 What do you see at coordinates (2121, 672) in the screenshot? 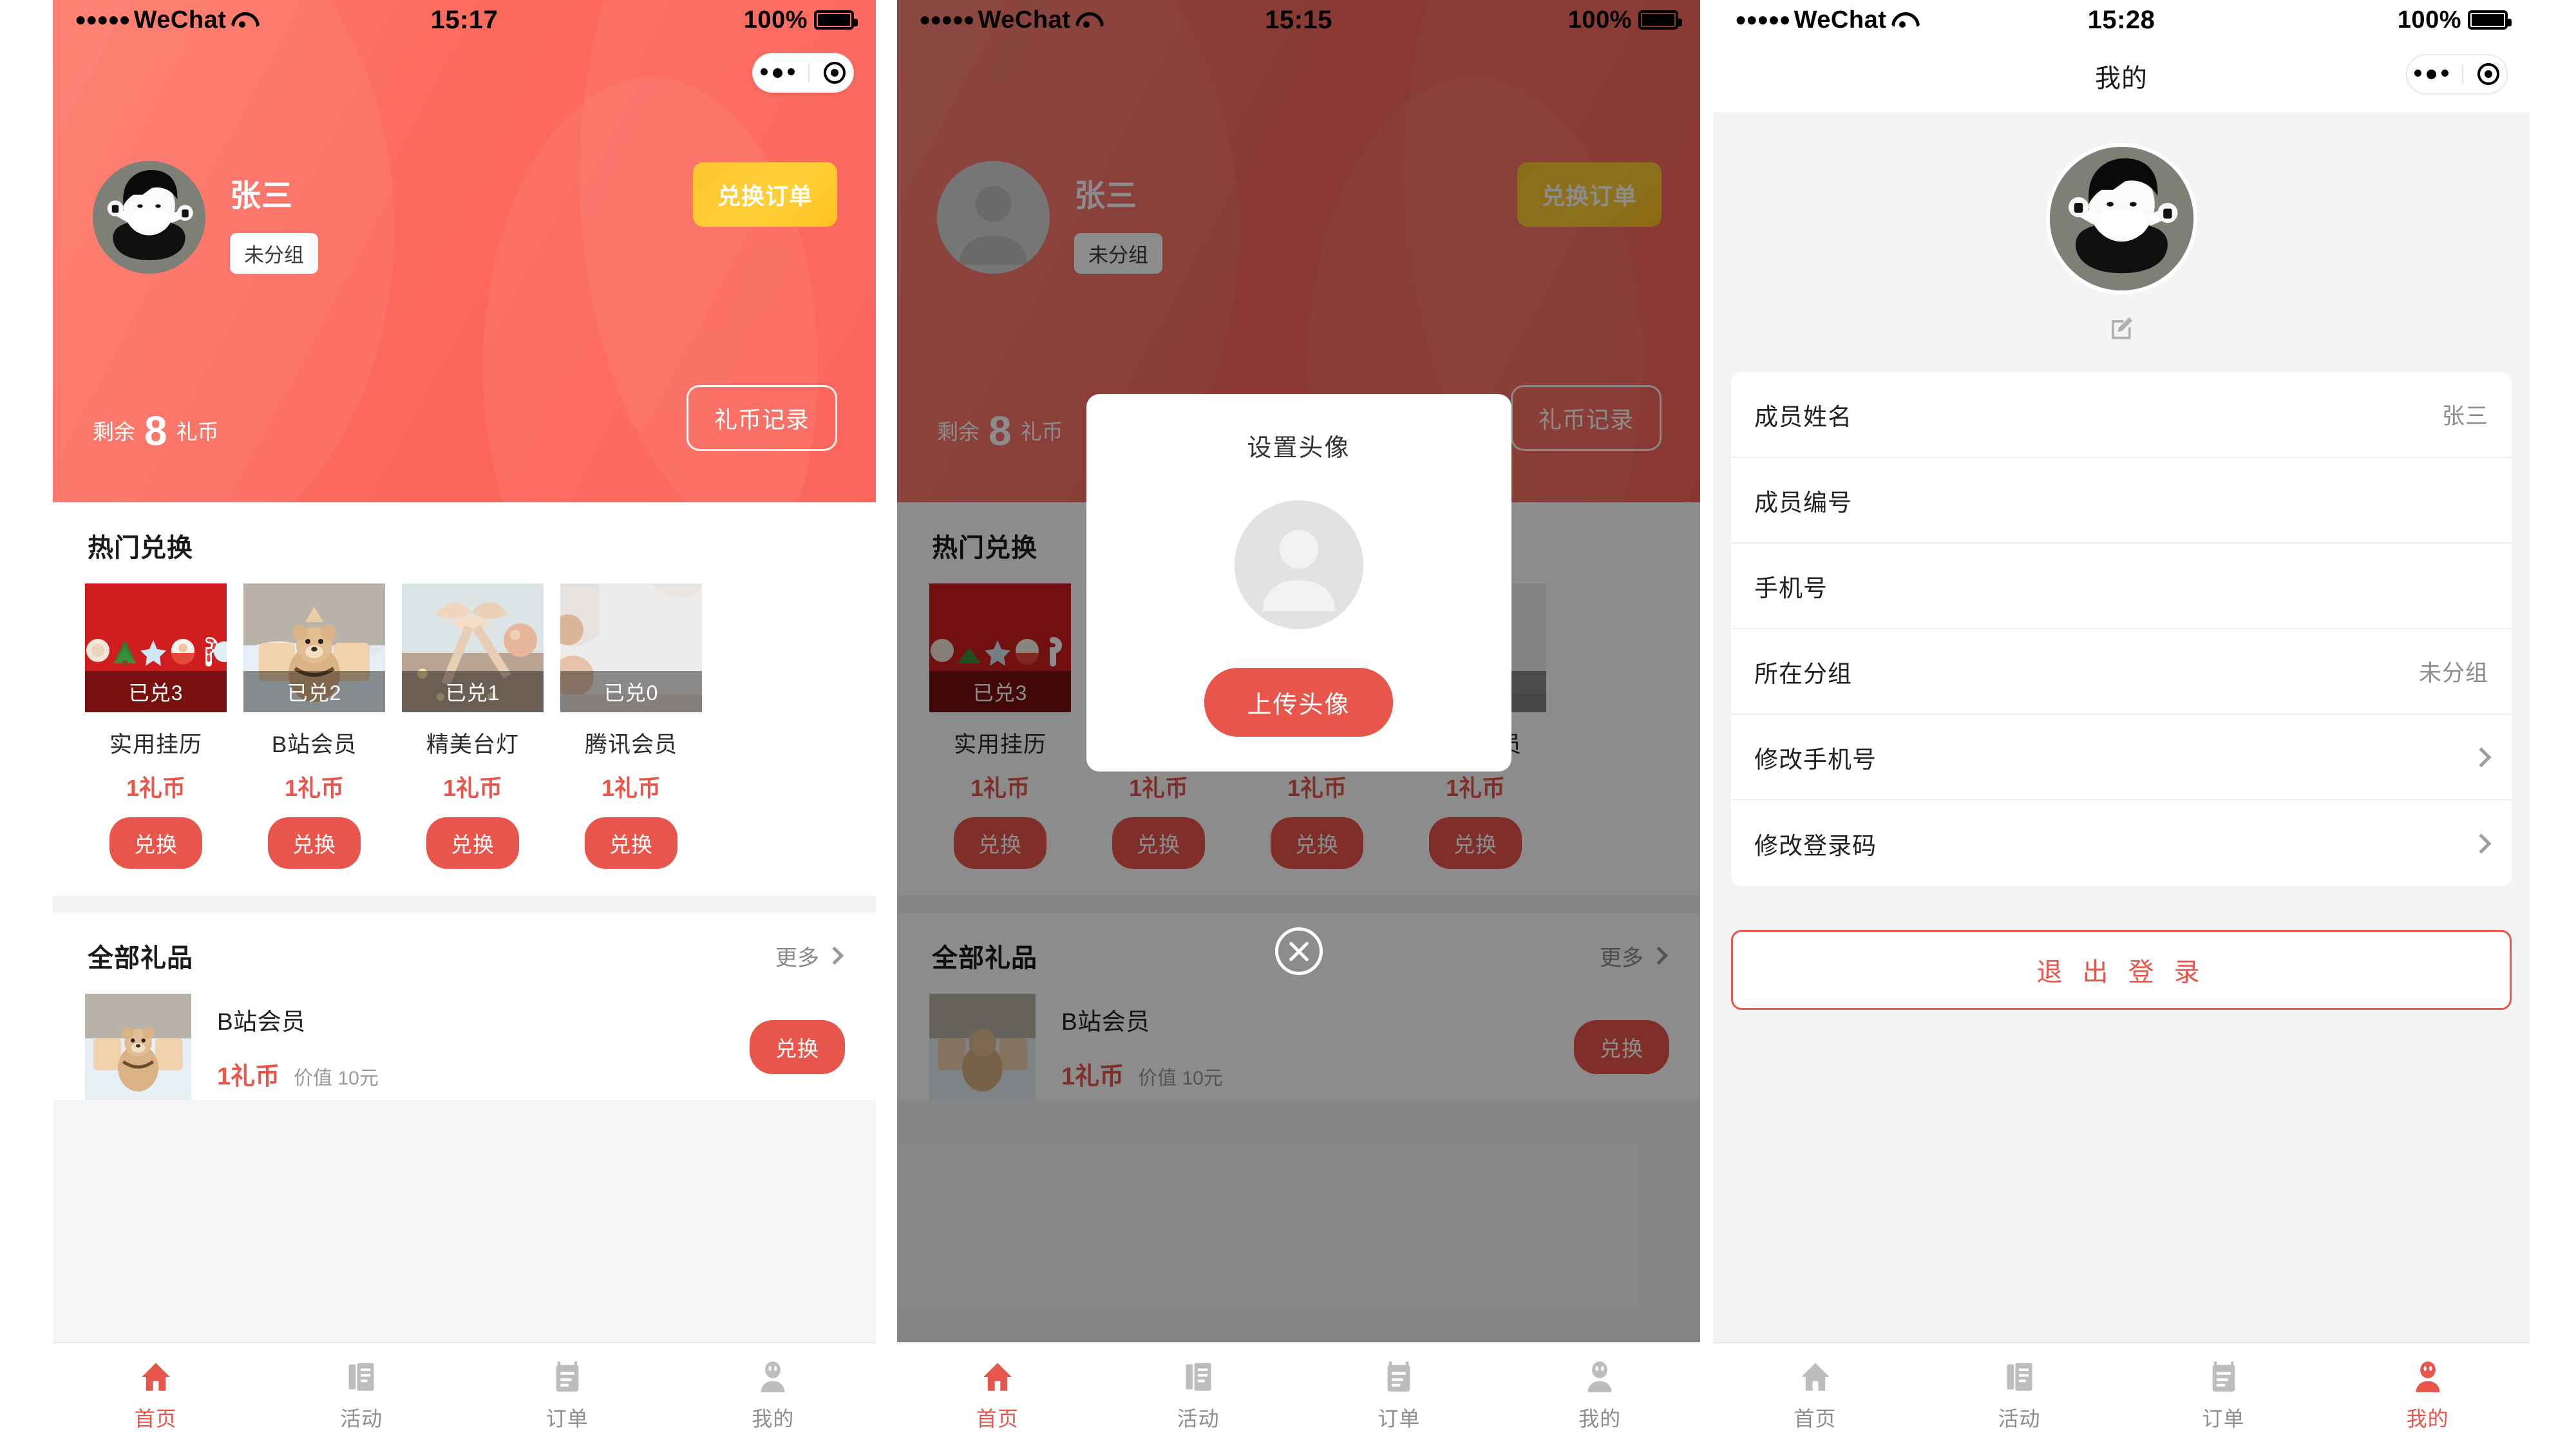
I see `info-row-group: 所在分组 未分组` at bounding box center [2121, 672].